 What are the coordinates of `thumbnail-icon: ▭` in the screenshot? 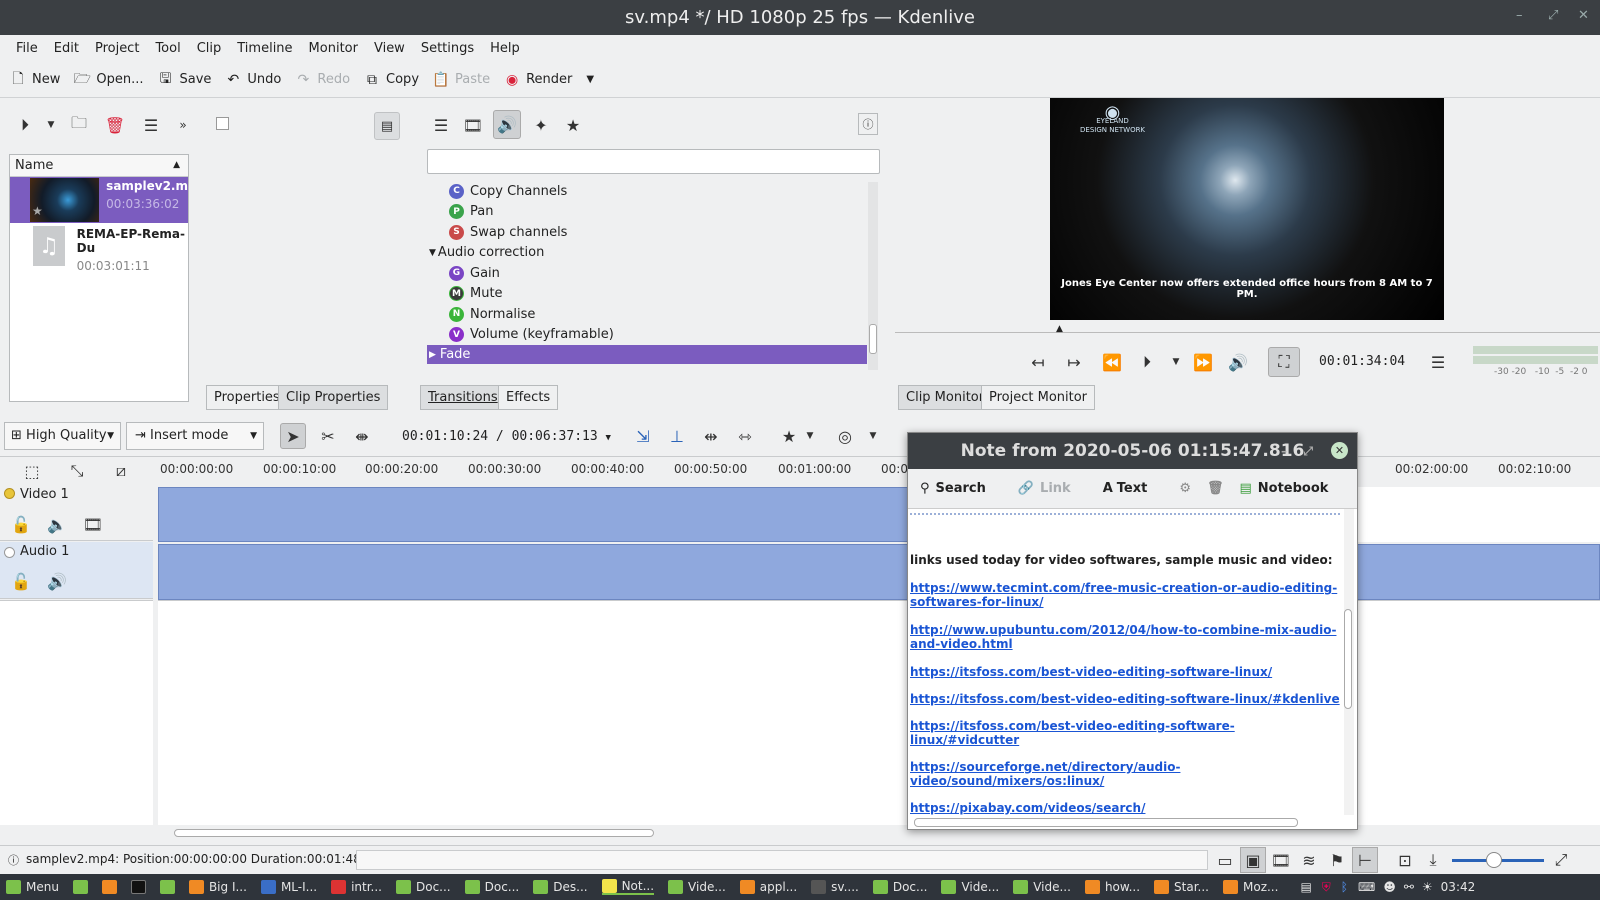 It's located at (1225, 860).